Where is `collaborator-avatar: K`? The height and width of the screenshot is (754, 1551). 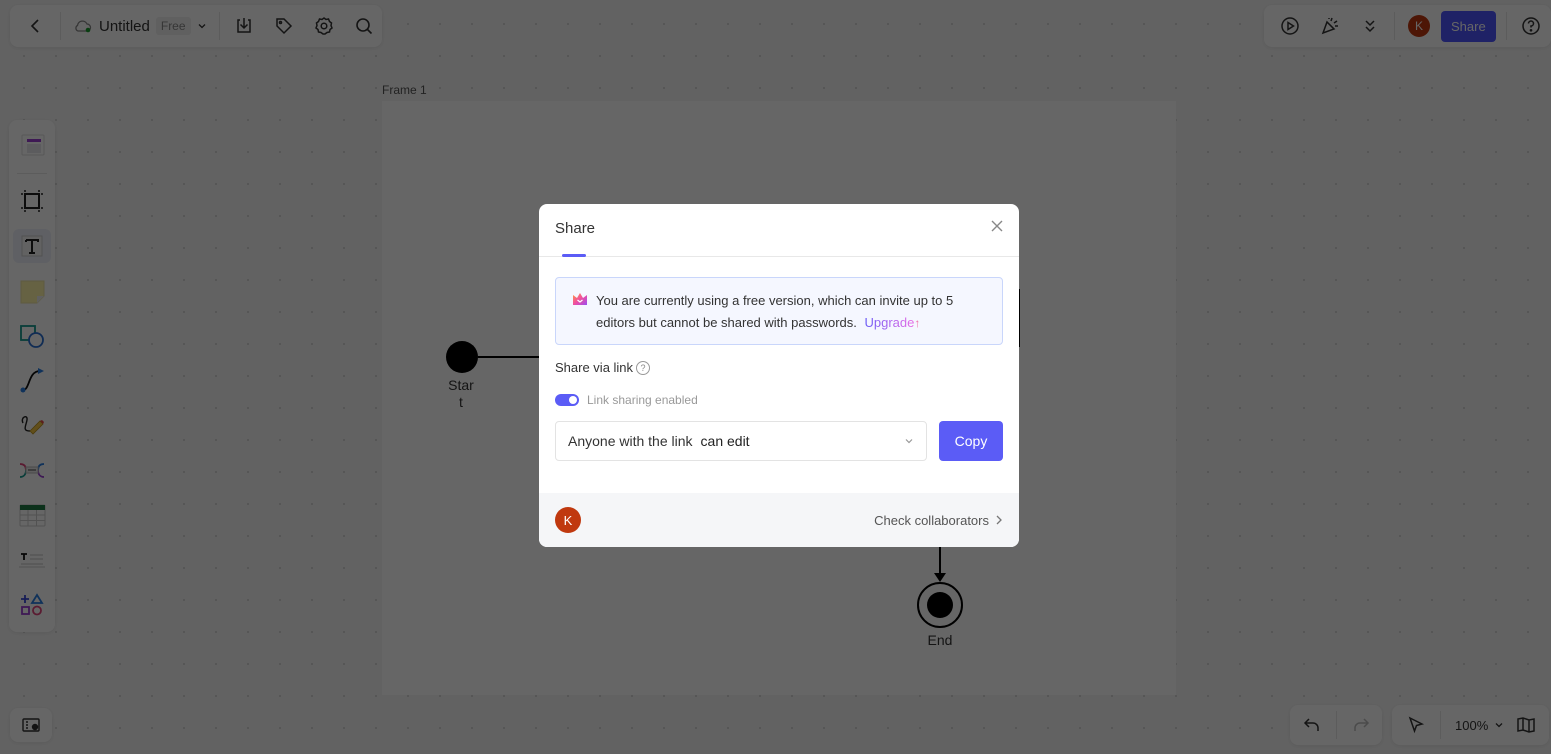 collaborator-avatar: K is located at coordinates (568, 520).